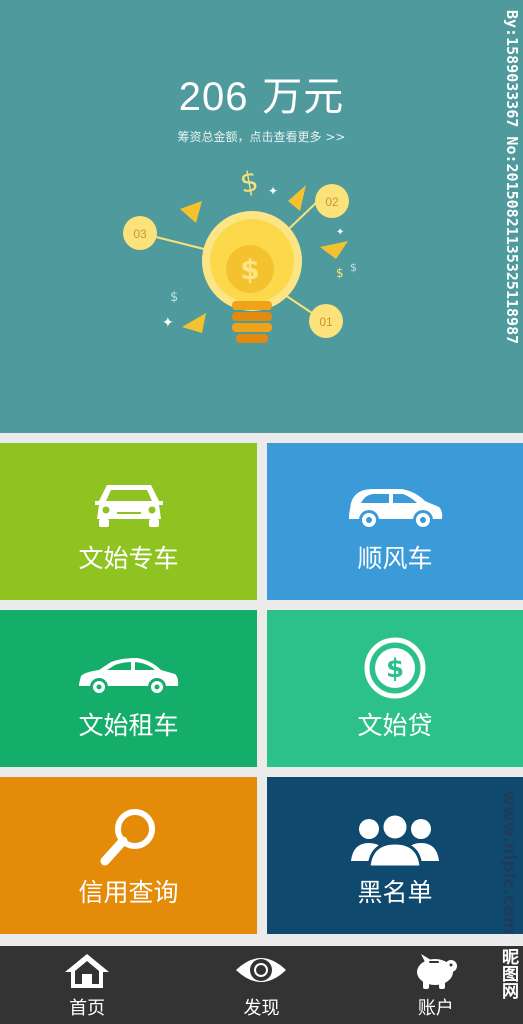 The height and width of the screenshot is (1024, 523). What do you see at coordinates (128, 677) in the screenshot?
I see `sedan-icon` at bounding box center [128, 677].